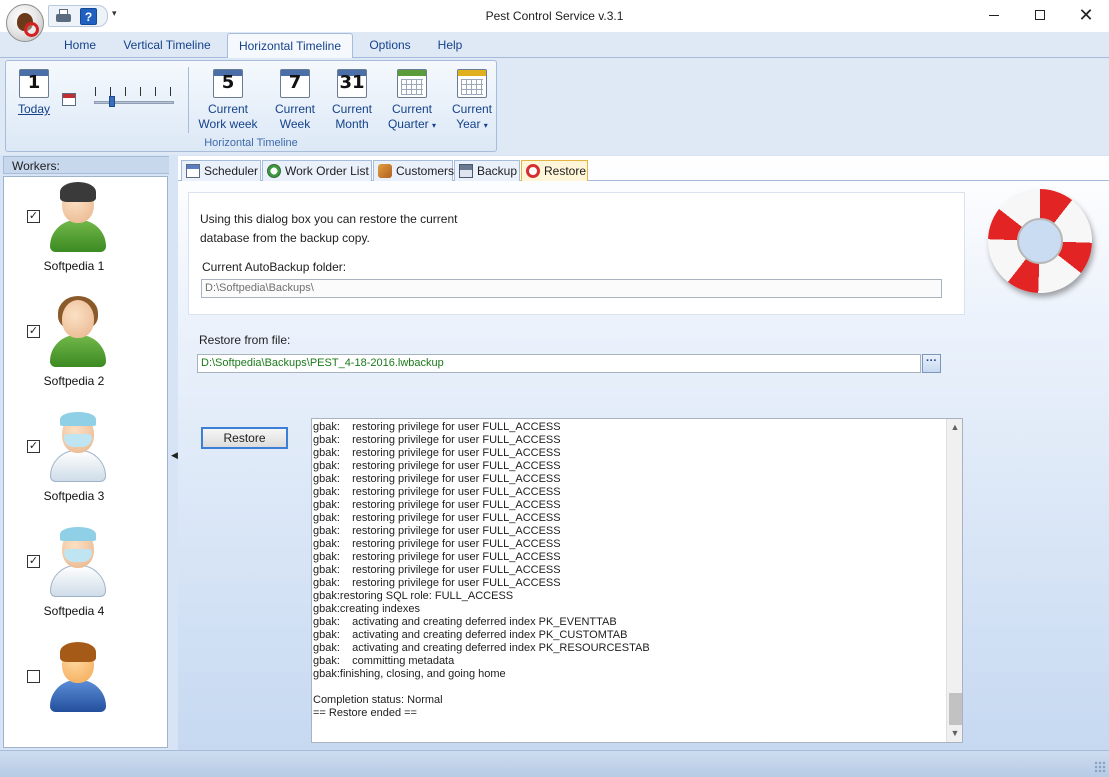 The width and height of the screenshot is (1109, 777). Describe the element at coordinates (472, 83) in the screenshot. I see `calendar-year-icon` at that location.